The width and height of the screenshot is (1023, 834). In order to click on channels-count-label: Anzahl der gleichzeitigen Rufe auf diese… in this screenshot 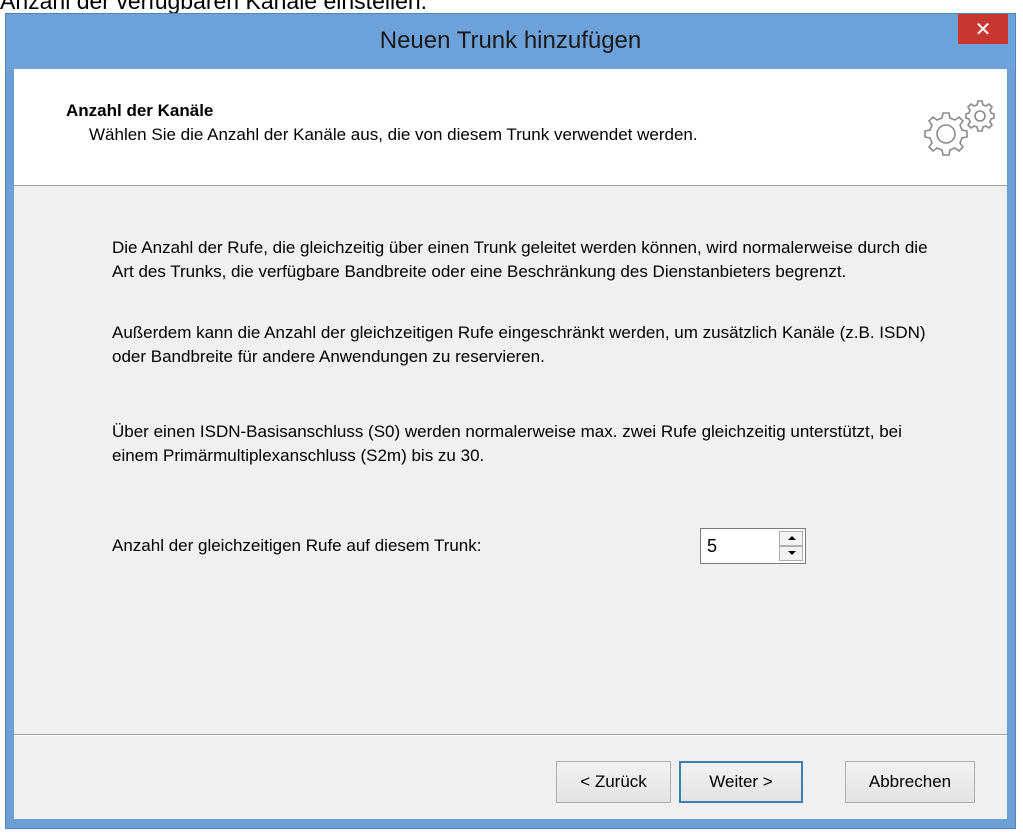, I will do `click(297, 545)`.